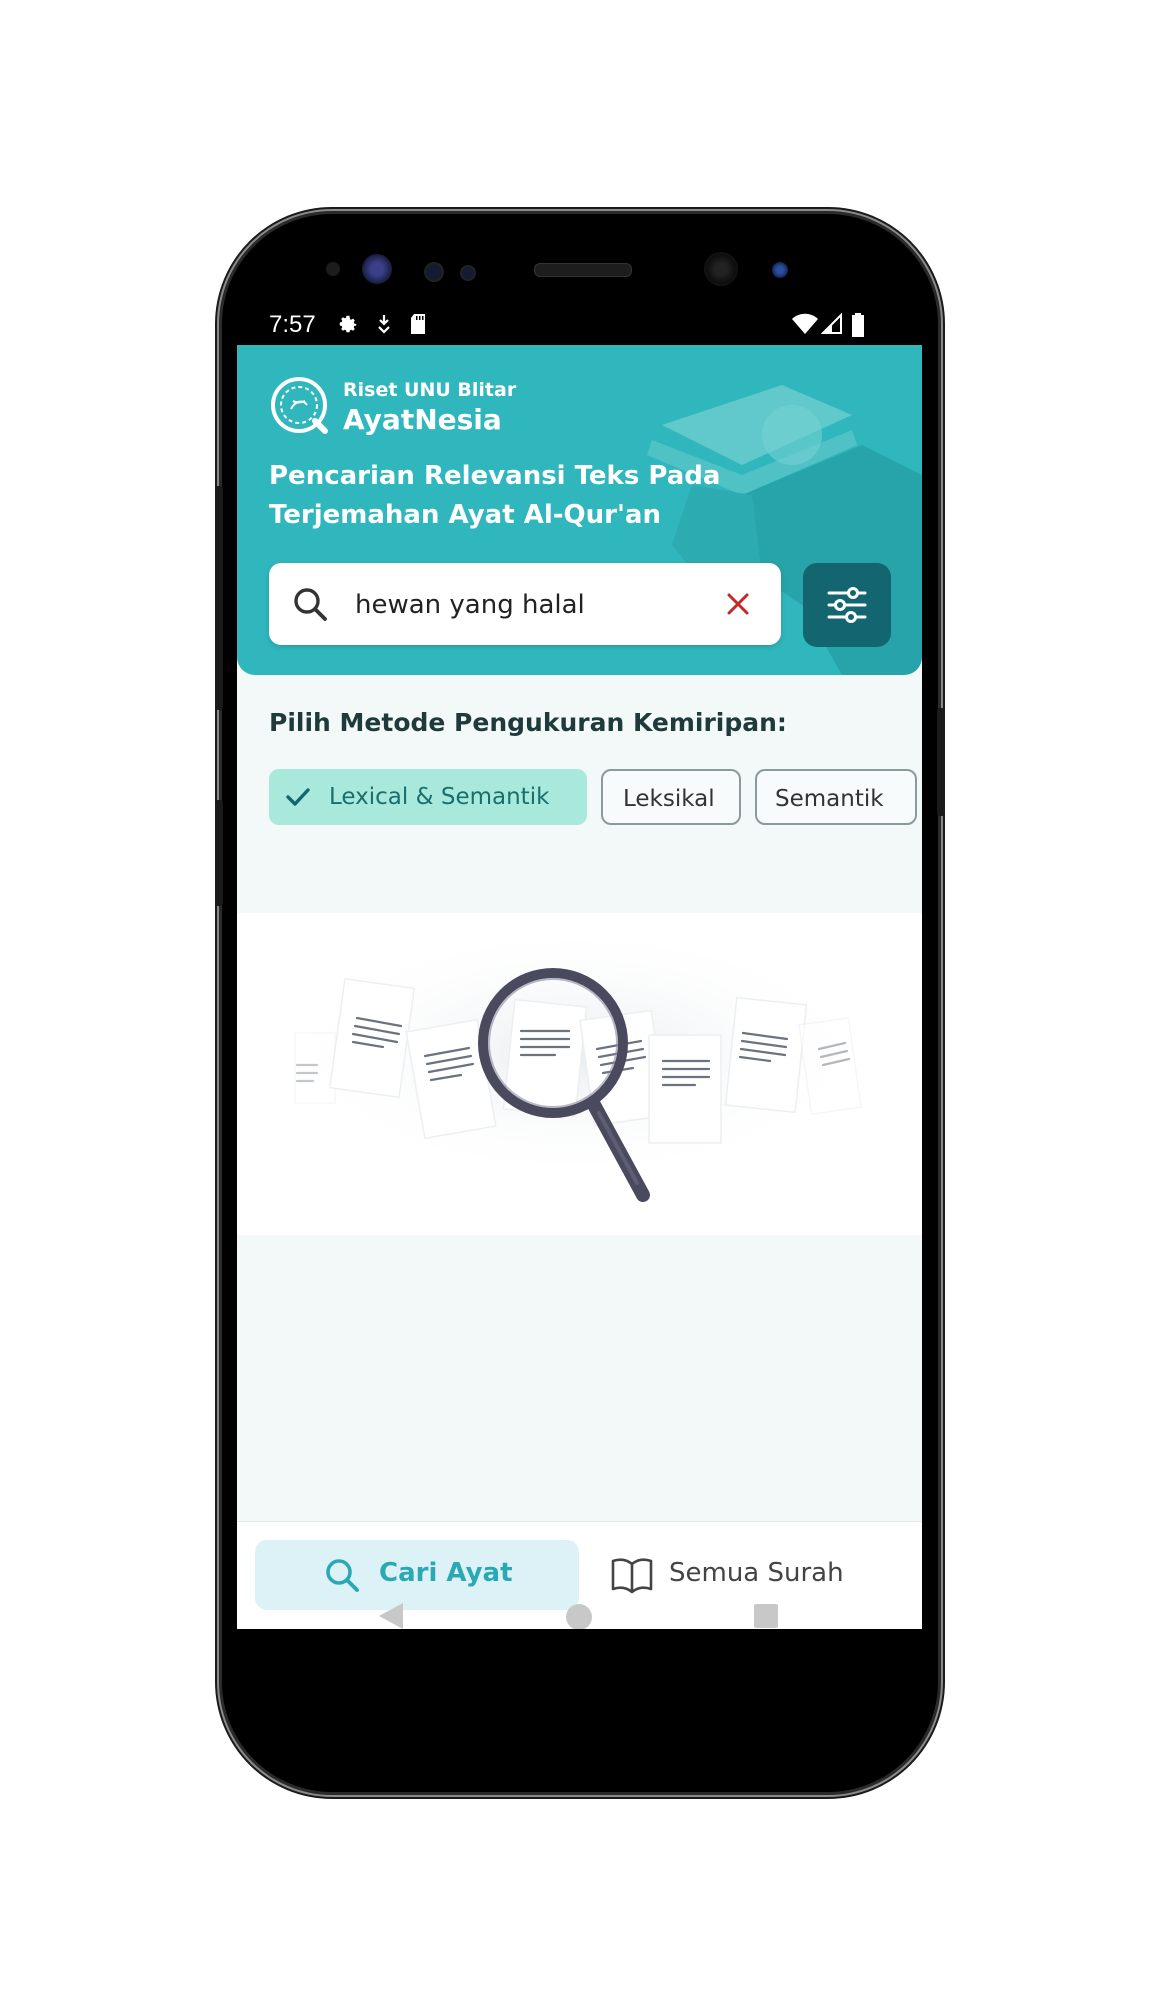 The width and height of the screenshot is (1157, 2000). What do you see at coordinates (829, 799) in the screenshot?
I see `chip-label: Semantik` at bounding box center [829, 799].